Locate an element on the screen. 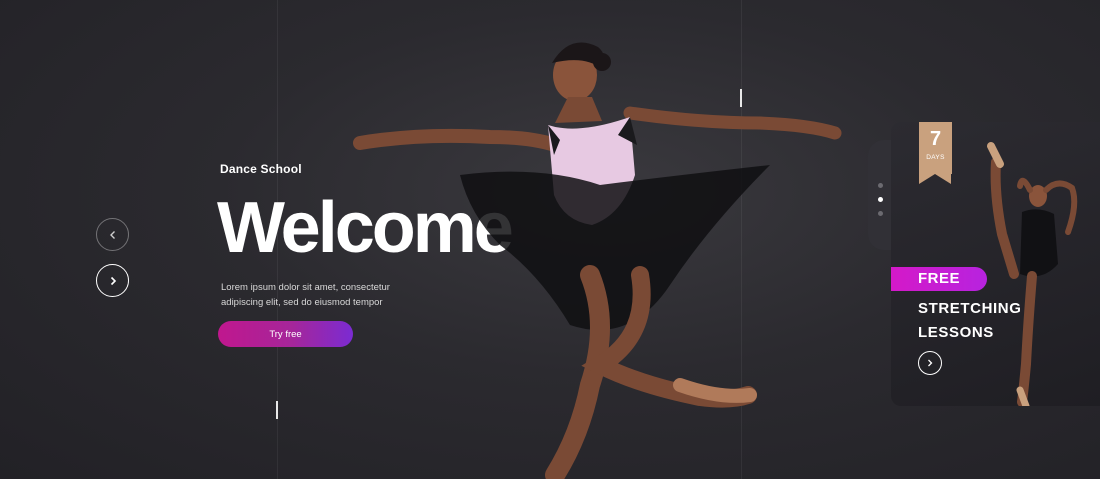 This screenshot has width=1100, height=479. promo-title-line1: STRETCHING is located at coordinates (970, 308).